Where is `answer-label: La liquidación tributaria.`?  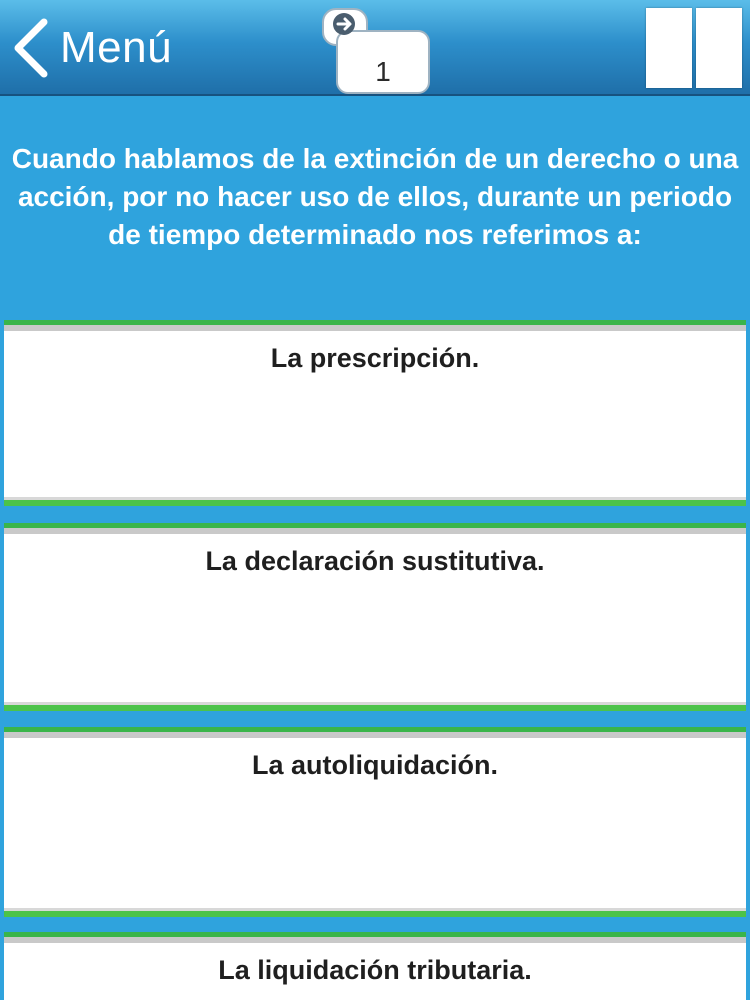
answer-label: La liquidación tributaria. is located at coordinates (375, 970).